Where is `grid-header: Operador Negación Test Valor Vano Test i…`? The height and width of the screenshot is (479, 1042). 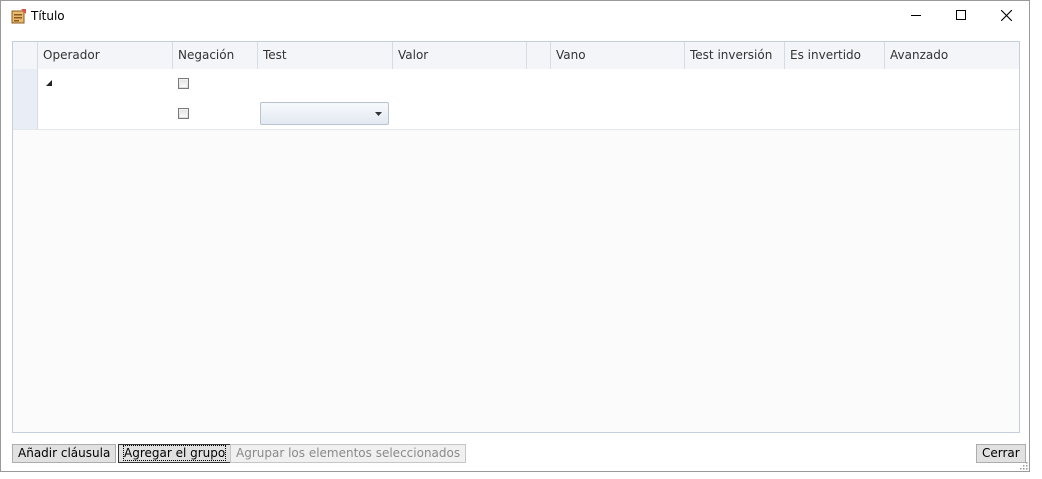 grid-header: Operador Negación Test Valor Vano Test i… is located at coordinates (516, 56).